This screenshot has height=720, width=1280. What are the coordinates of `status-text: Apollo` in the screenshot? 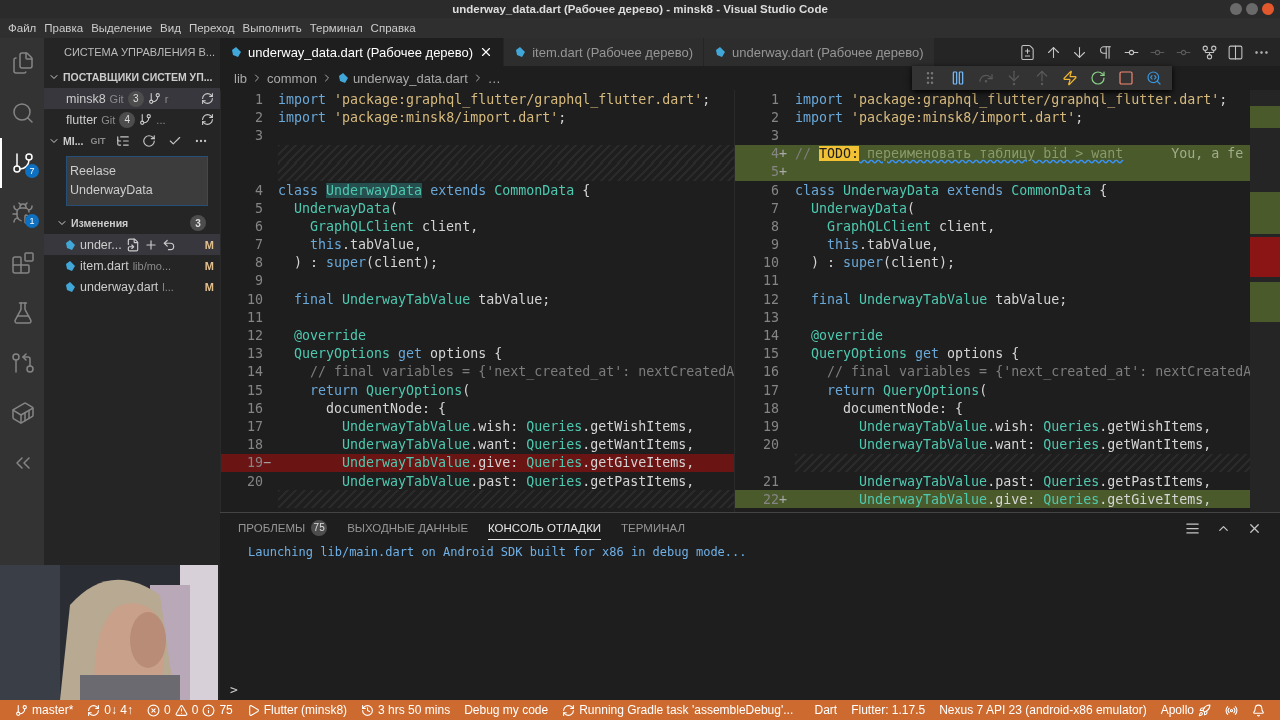 It's located at (1177, 710).